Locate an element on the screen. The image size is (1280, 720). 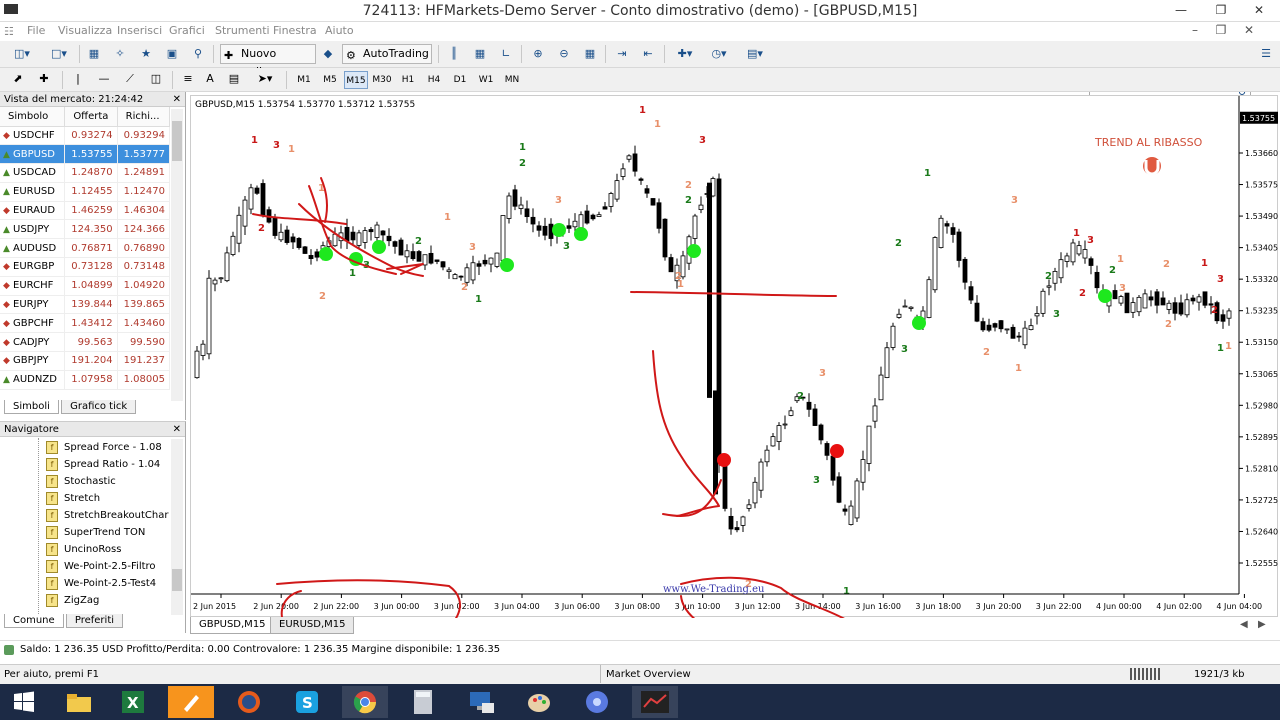
line-chart-icon: ∟ is located at coordinates (506, 54).